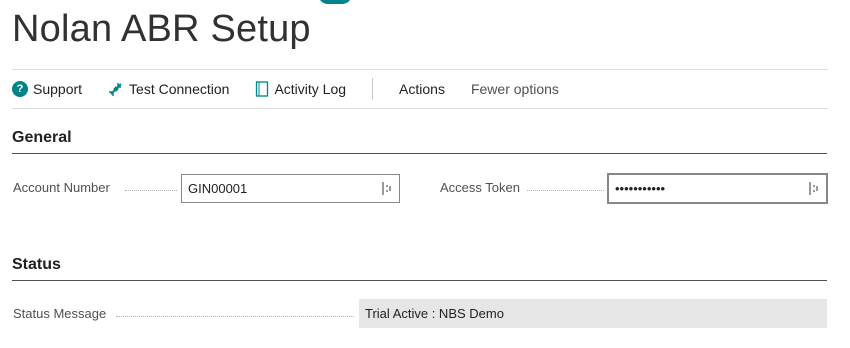  Describe the element at coordinates (218, 188) in the screenshot. I see `account-number-value: GIN00001` at that location.